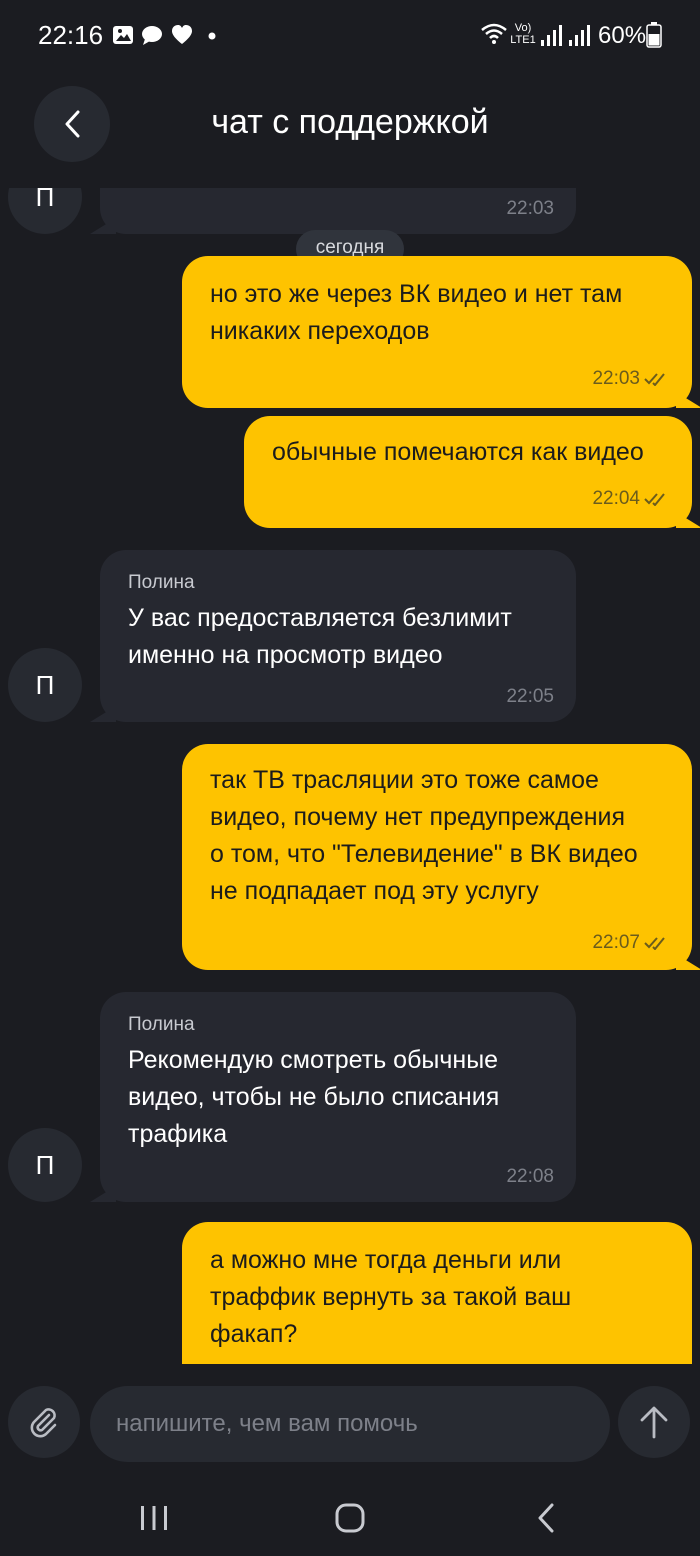 The image size is (700, 1556). What do you see at coordinates (350, 36) in the screenshot?
I see `status-bar: 22:16 Vo) LTE1 60%` at bounding box center [350, 36].